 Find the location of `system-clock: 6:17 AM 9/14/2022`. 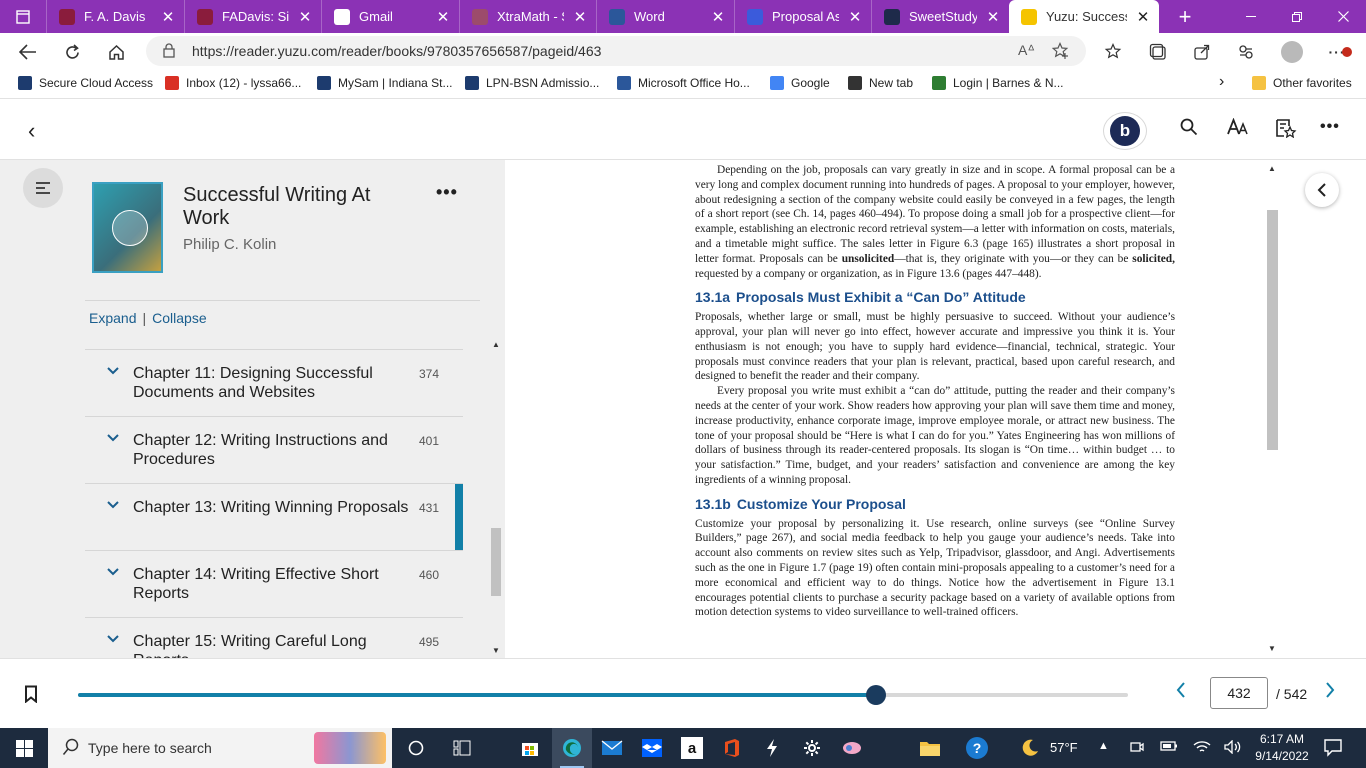

system-clock: 6:17 AM 9/14/2022 is located at coordinates (1282, 748).